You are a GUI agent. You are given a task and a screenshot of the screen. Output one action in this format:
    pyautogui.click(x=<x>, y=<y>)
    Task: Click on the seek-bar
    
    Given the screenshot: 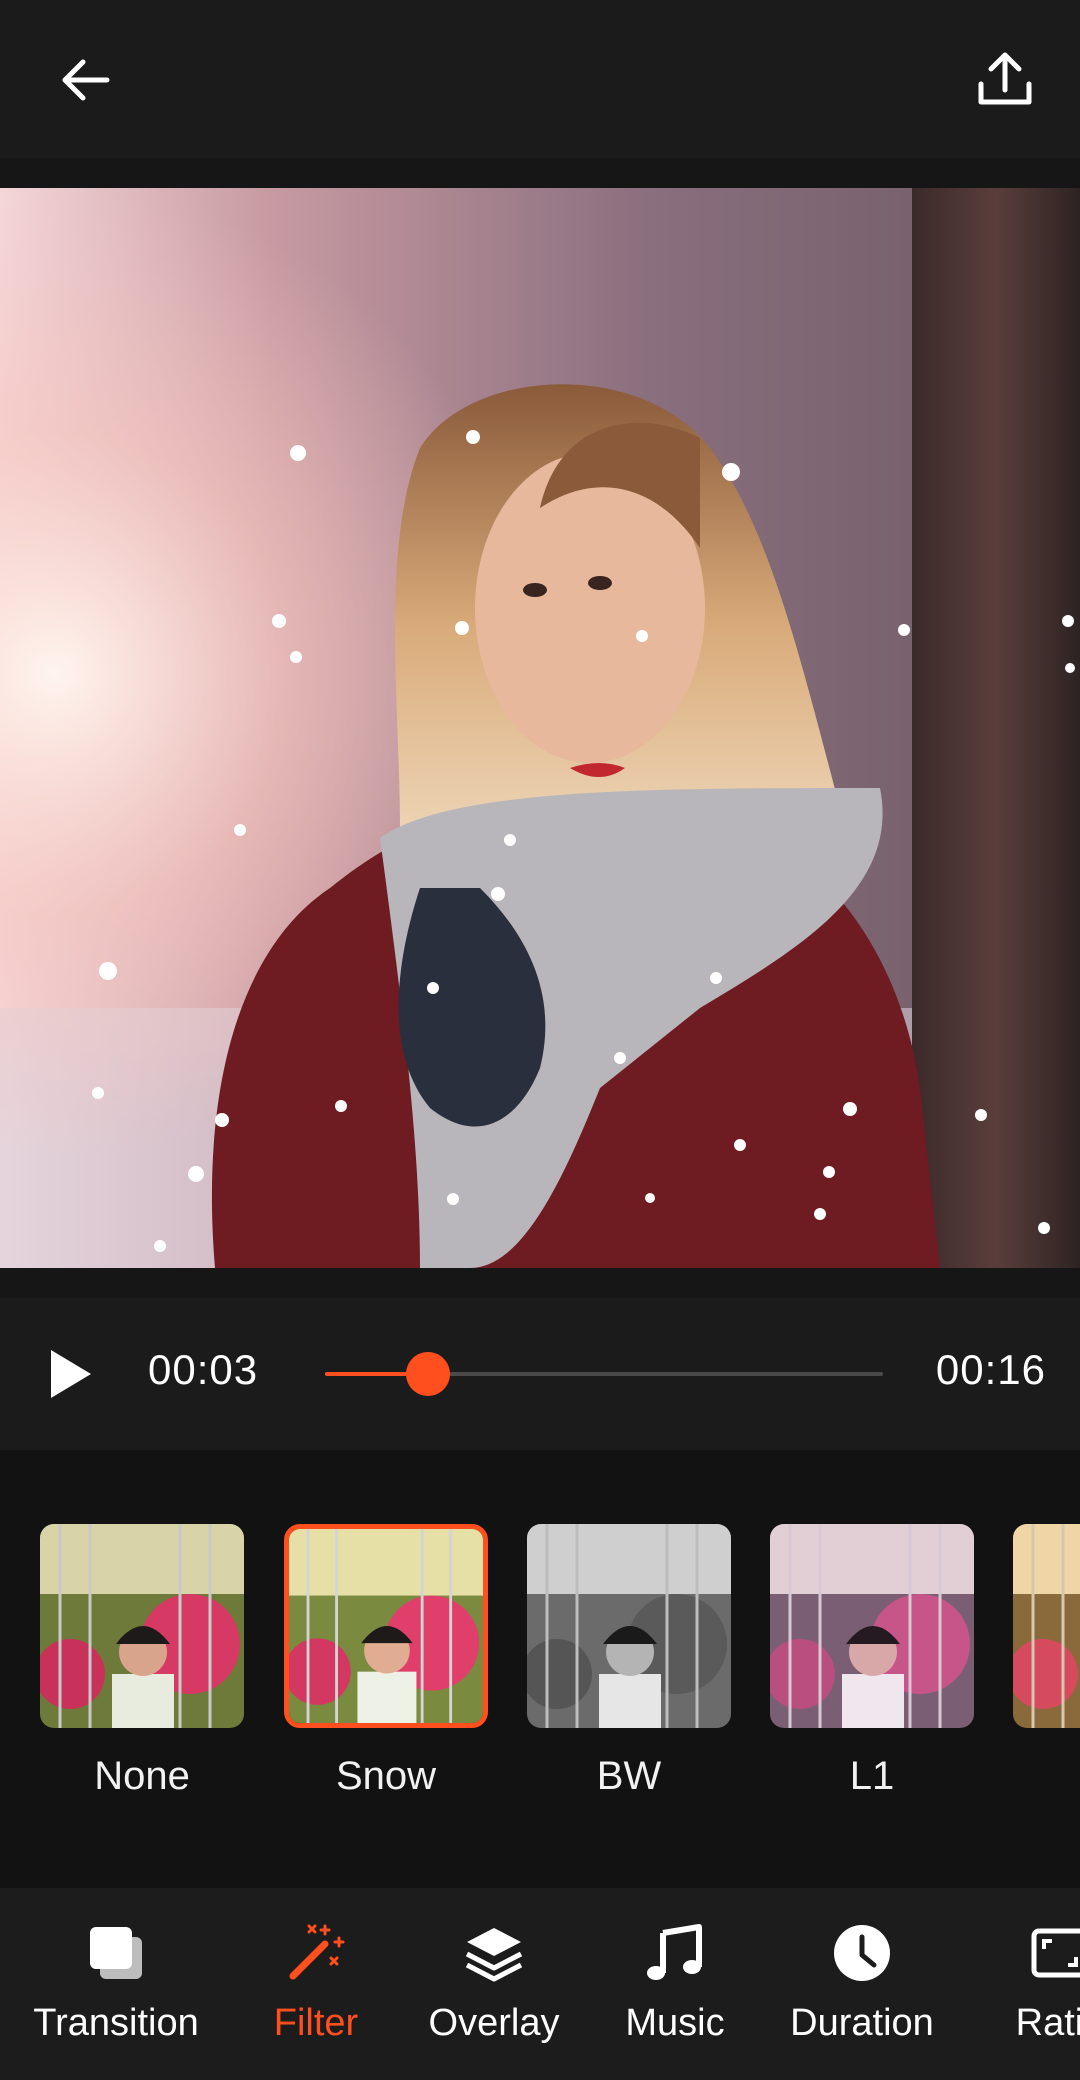 What is the action you would take?
    pyautogui.click(x=604, y=1374)
    